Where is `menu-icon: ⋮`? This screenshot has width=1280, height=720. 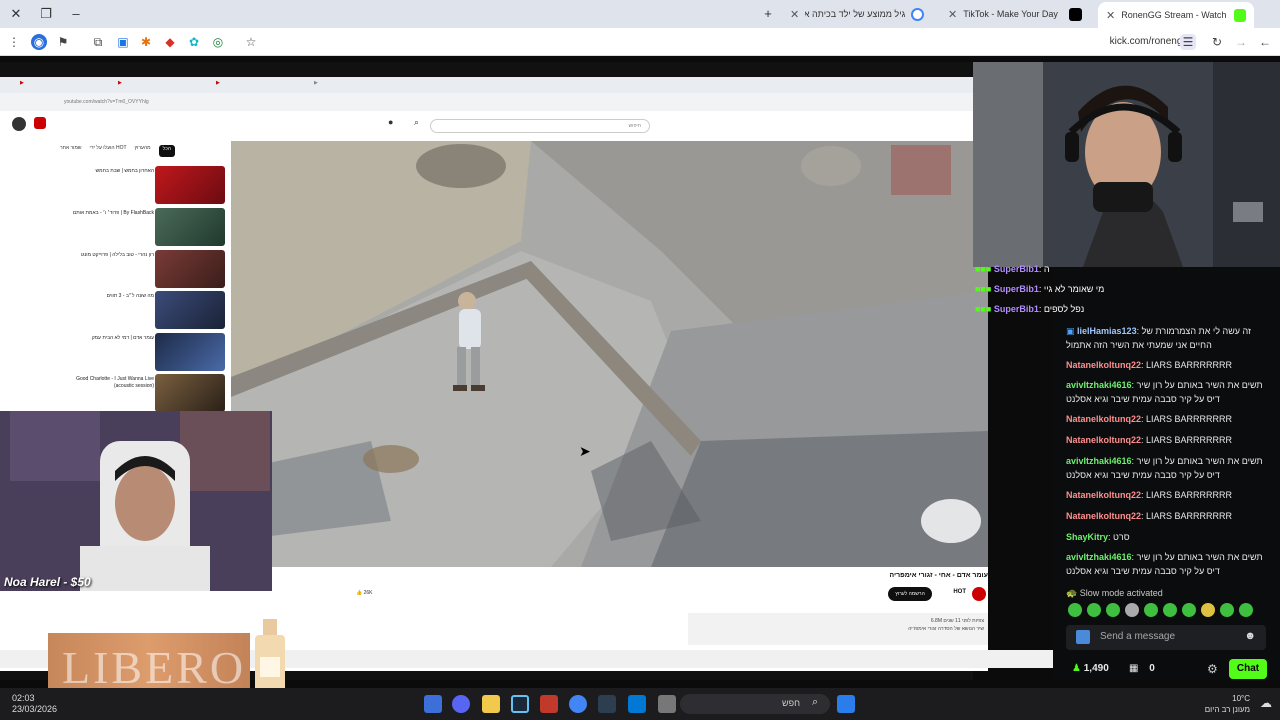 menu-icon: ⋮ is located at coordinates (14, 42).